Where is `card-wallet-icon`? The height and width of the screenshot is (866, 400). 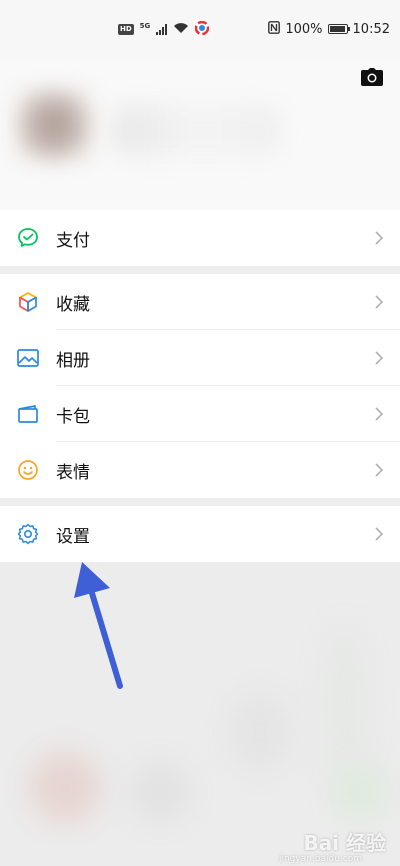 card-wallet-icon is located at coordinates (28, 414).